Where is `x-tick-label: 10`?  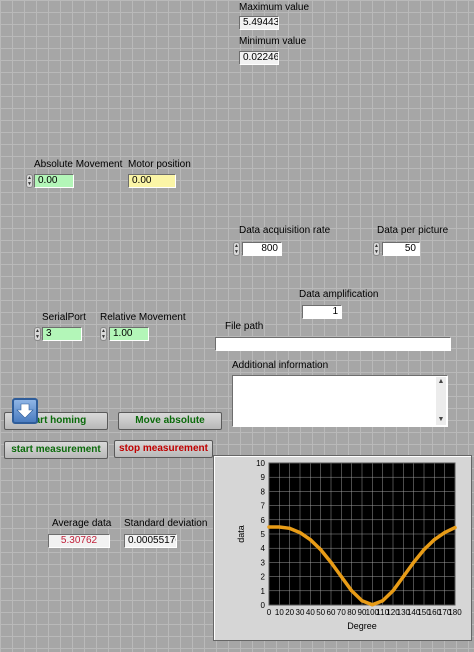
x-tick-label: 10 is located at coordinates (279, 612).